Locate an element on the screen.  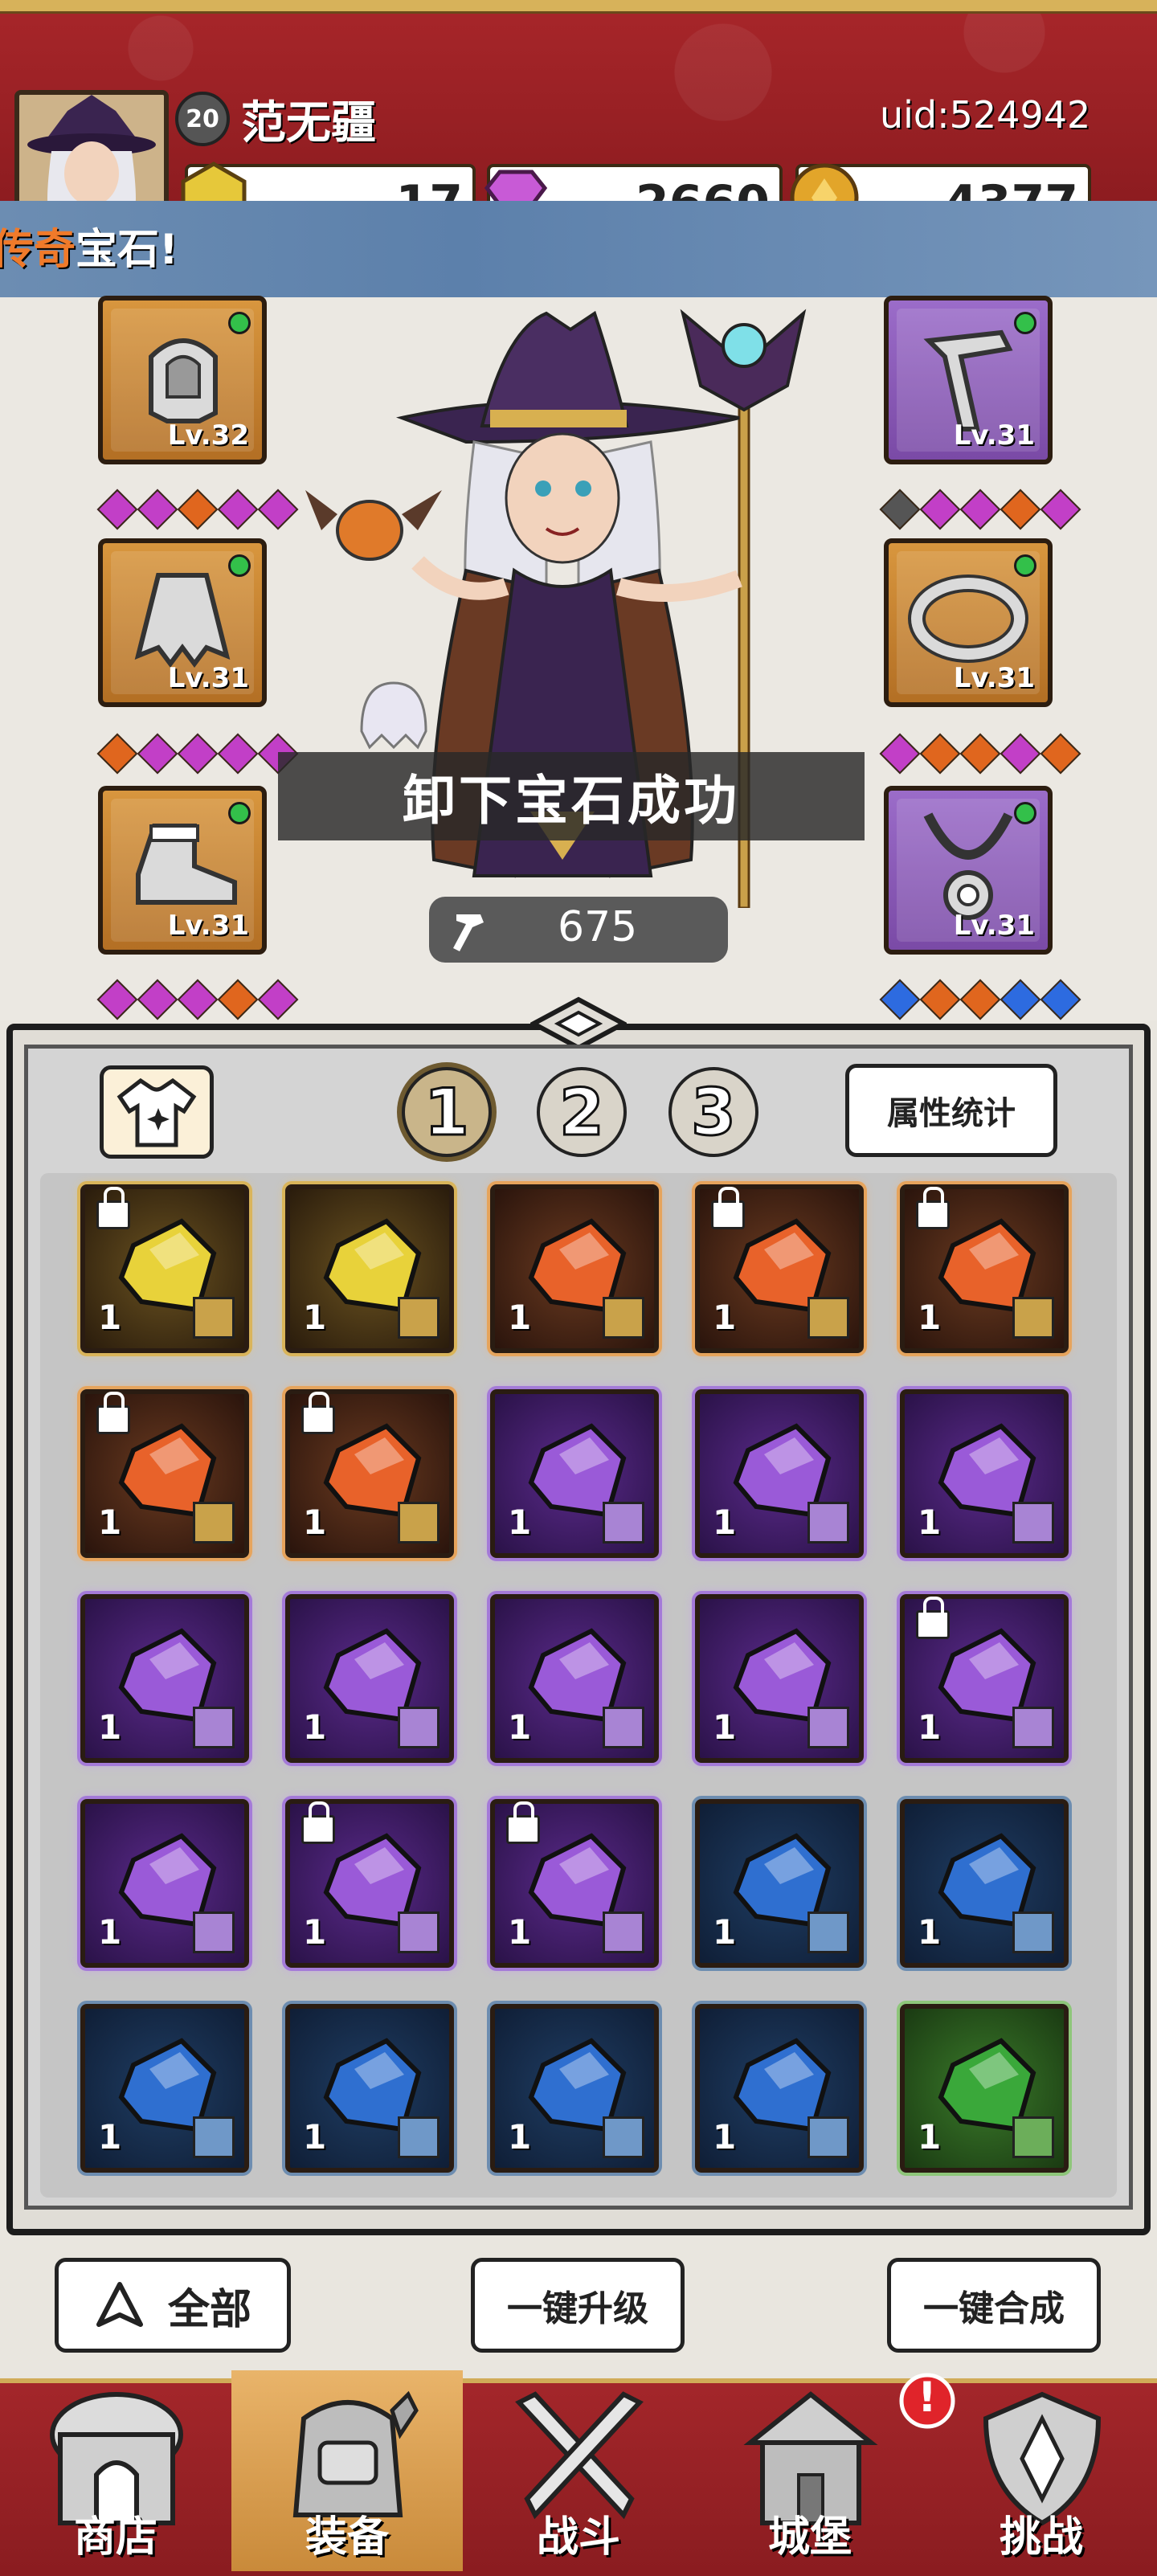
player-avatar is located at coordinates (91, 154).